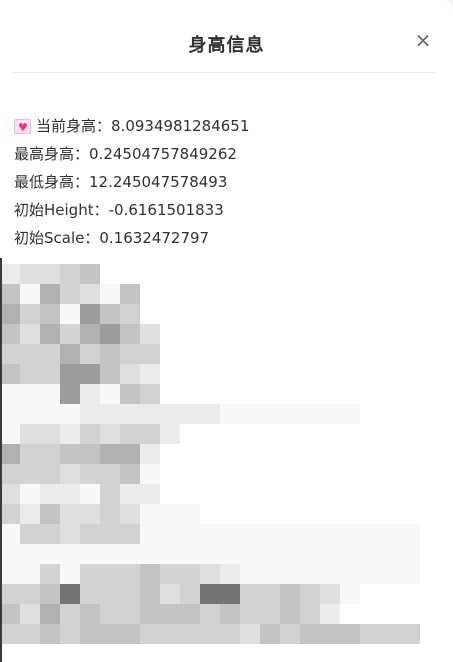 Image resolution: width=453 pixels, height=662 pixels. What do you see at coordinates (166, 210) in the screenshot?
I see `initial-height-value: -0.6161501833` at bounding box center [166, 210].